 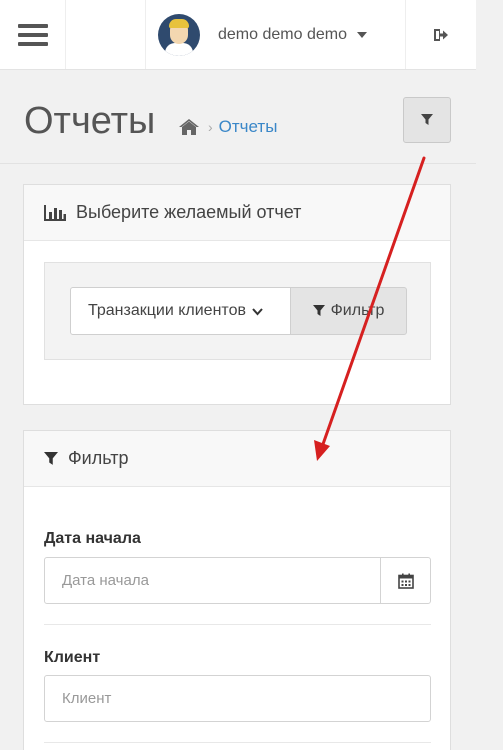 I want to click on username: demo demo demo, so click(x=282, y=34).